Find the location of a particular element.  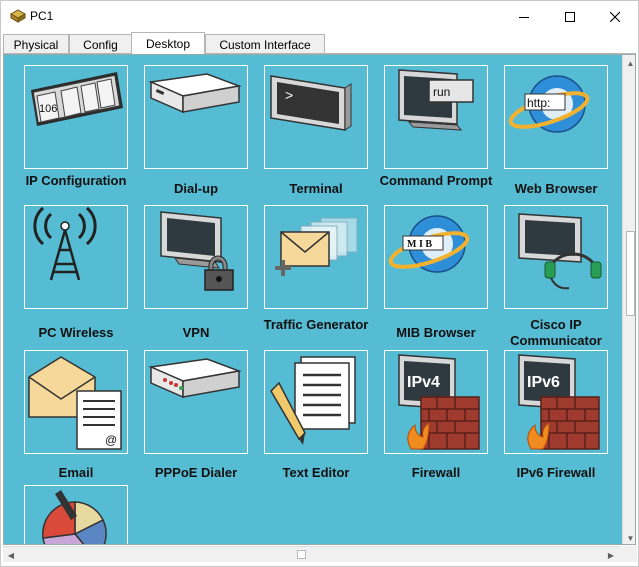

scroll-up-arrow: ▲ is located at coordinates (629, 63).